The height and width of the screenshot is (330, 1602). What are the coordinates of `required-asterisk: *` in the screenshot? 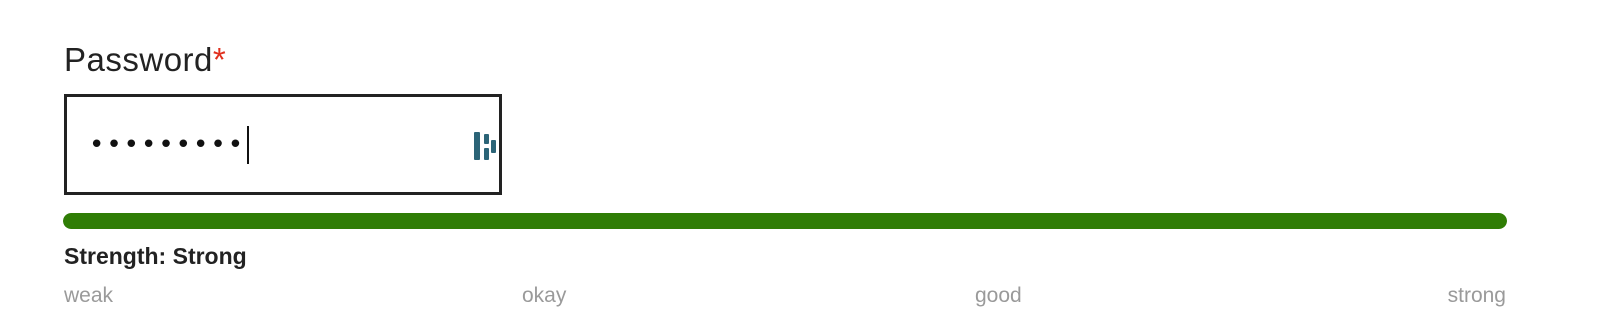 It's located at (219, 59).